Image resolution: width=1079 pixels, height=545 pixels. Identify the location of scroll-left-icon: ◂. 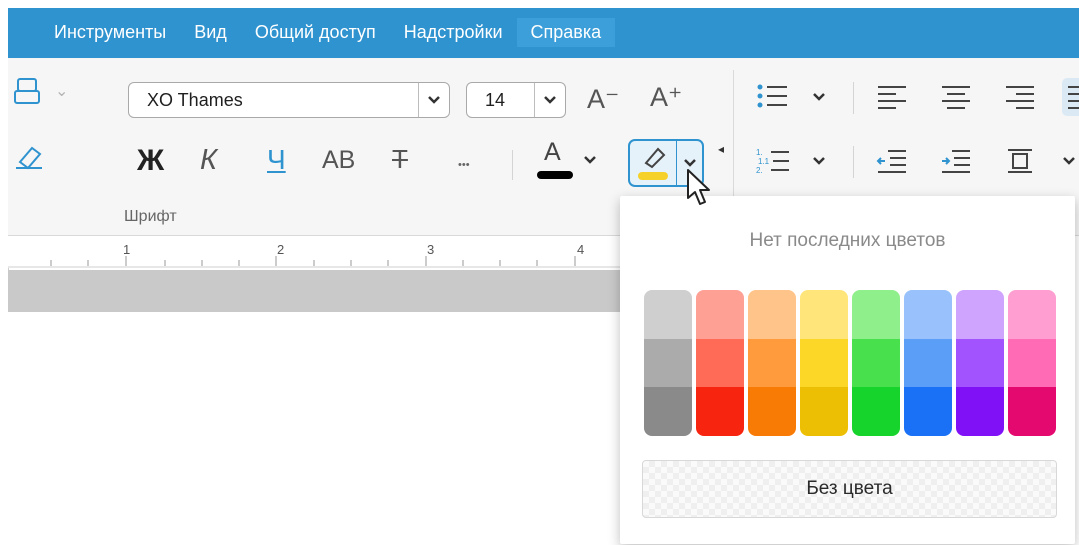
(721, 149).